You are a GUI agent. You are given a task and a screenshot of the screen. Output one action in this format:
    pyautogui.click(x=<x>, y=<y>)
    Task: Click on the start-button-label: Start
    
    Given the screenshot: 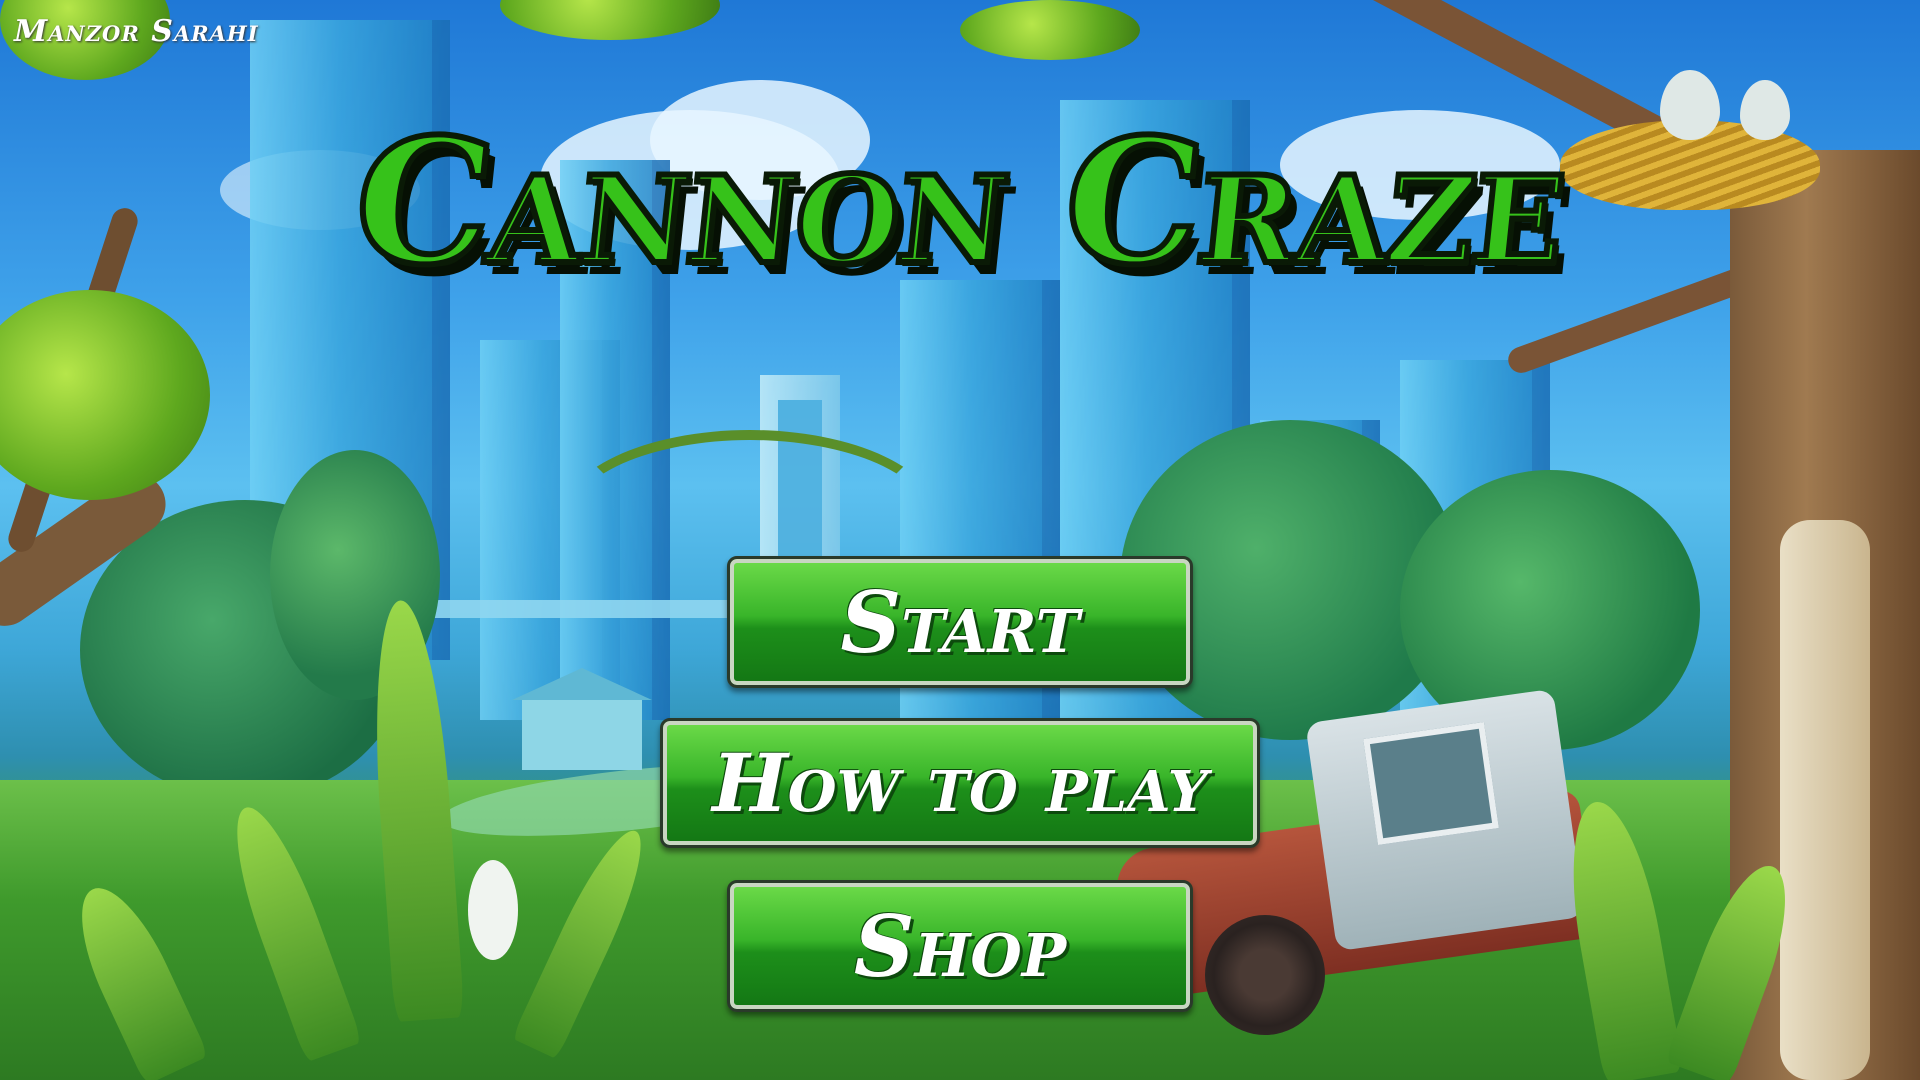 What is the action you would take?
    pyautogui.click(x=960, y=622)
    